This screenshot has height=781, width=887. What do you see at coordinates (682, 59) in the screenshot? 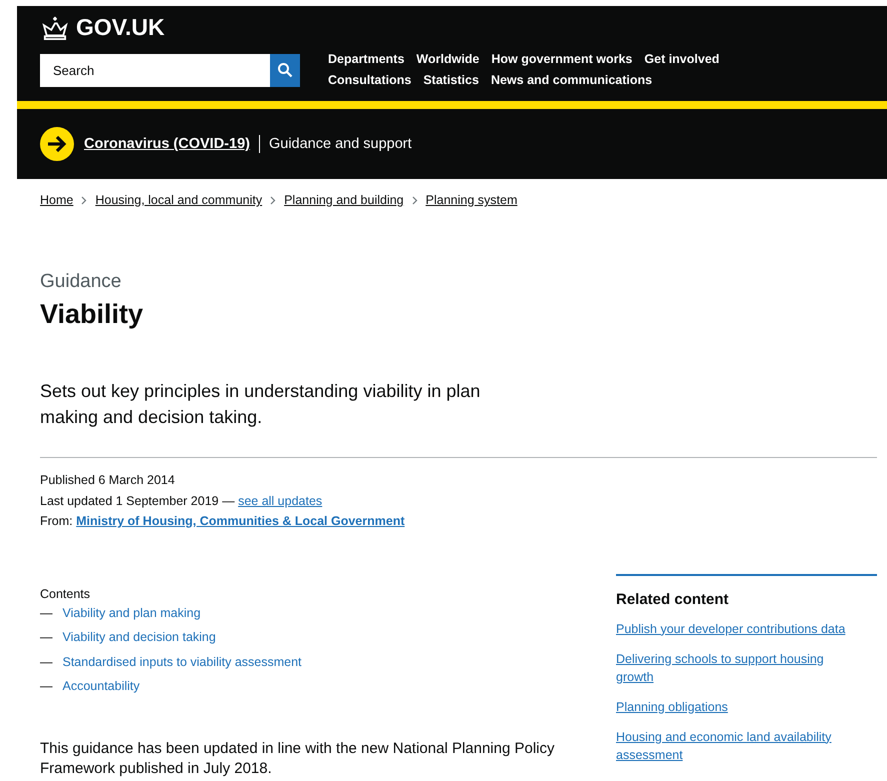
I see `nav-link: Get involved` at bounding box center [682, 59].